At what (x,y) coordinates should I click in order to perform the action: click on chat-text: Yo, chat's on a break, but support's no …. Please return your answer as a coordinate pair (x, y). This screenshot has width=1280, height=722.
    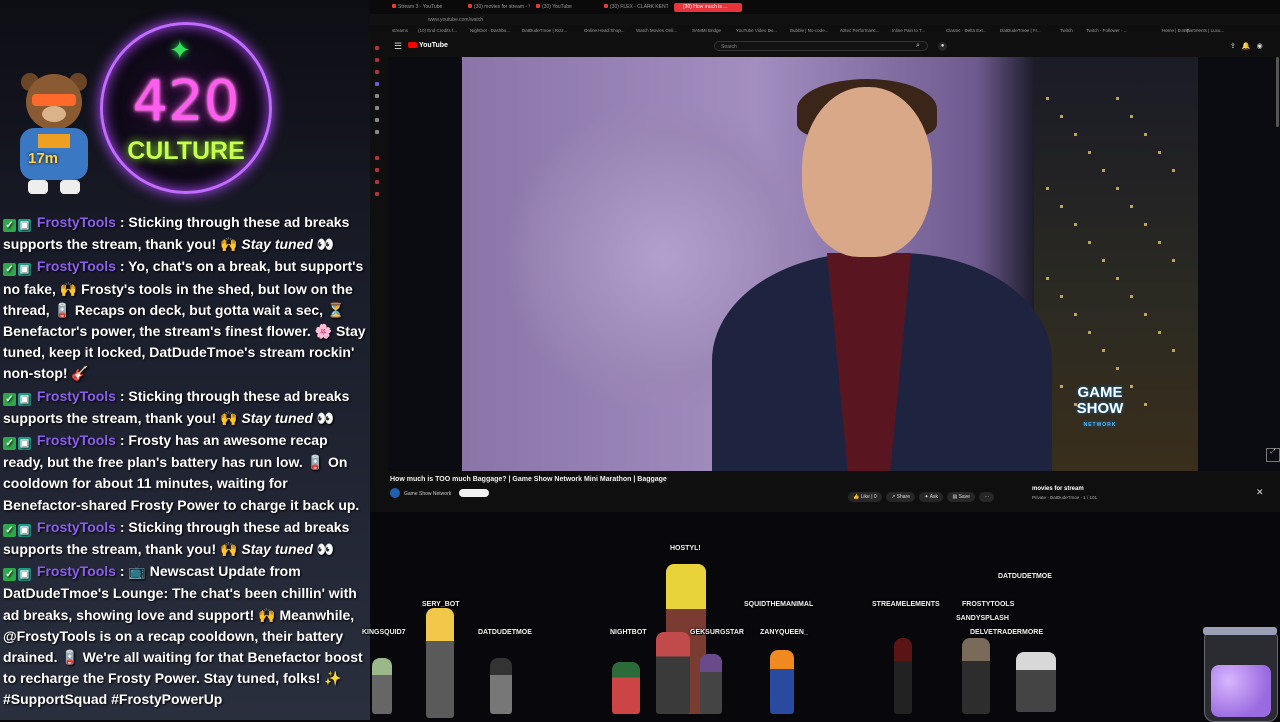
    Looking at the image, I should click on (184, 320).